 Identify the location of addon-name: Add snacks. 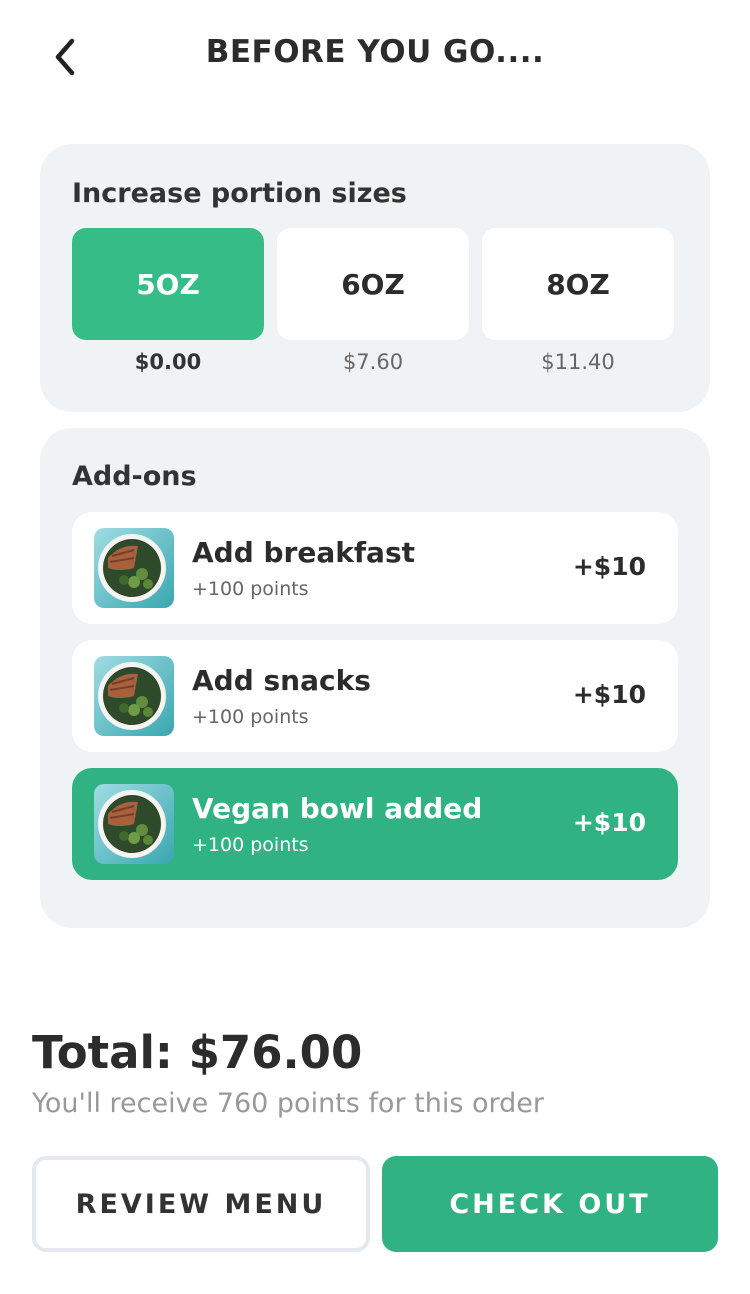
(281, 680).